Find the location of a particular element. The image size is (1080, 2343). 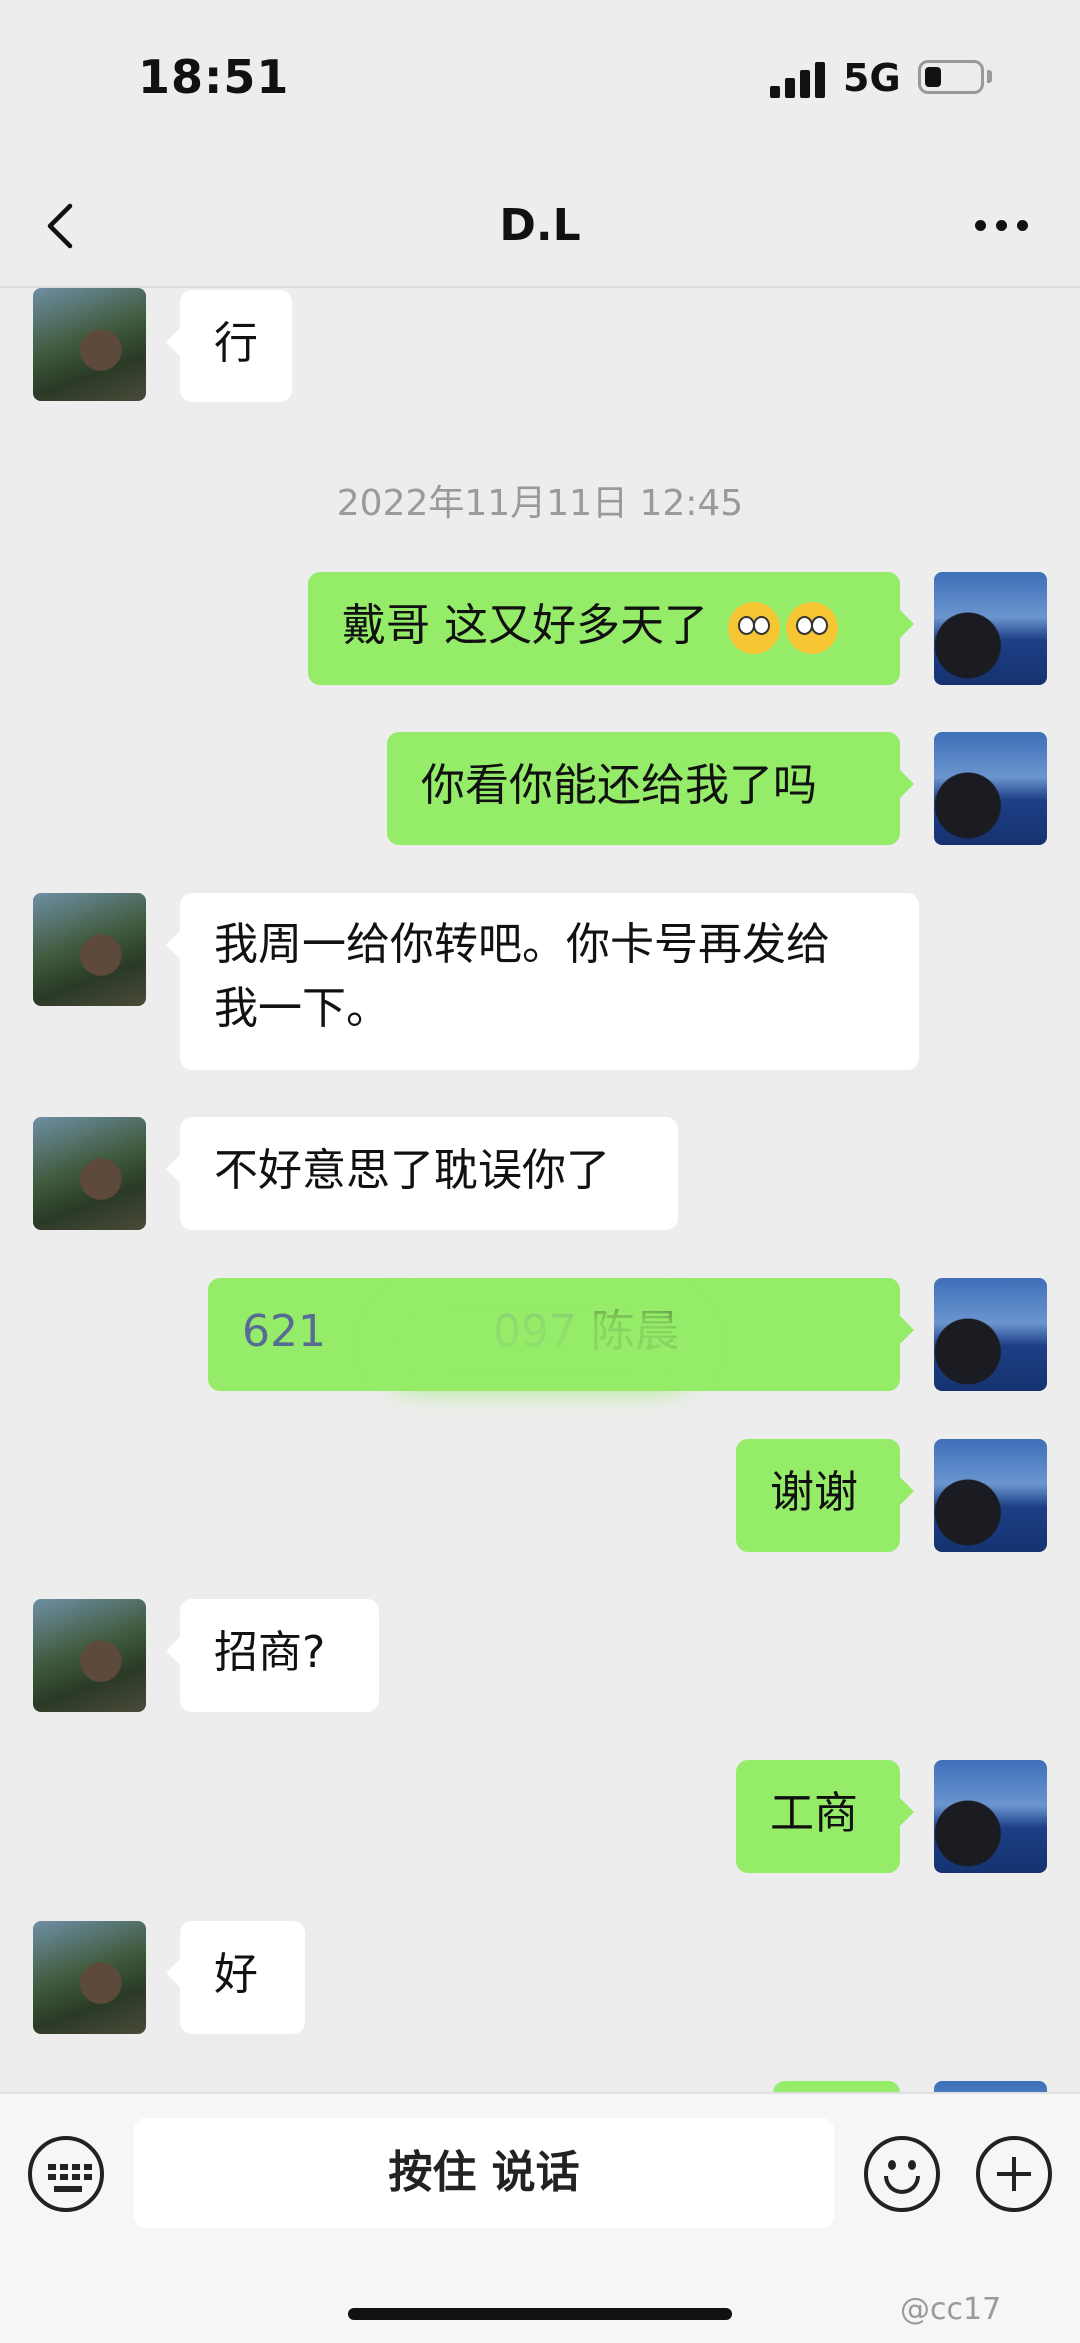

message-bubble-outgoing: 戴哥 这又好多天了 is located at coordinates (611, 628).